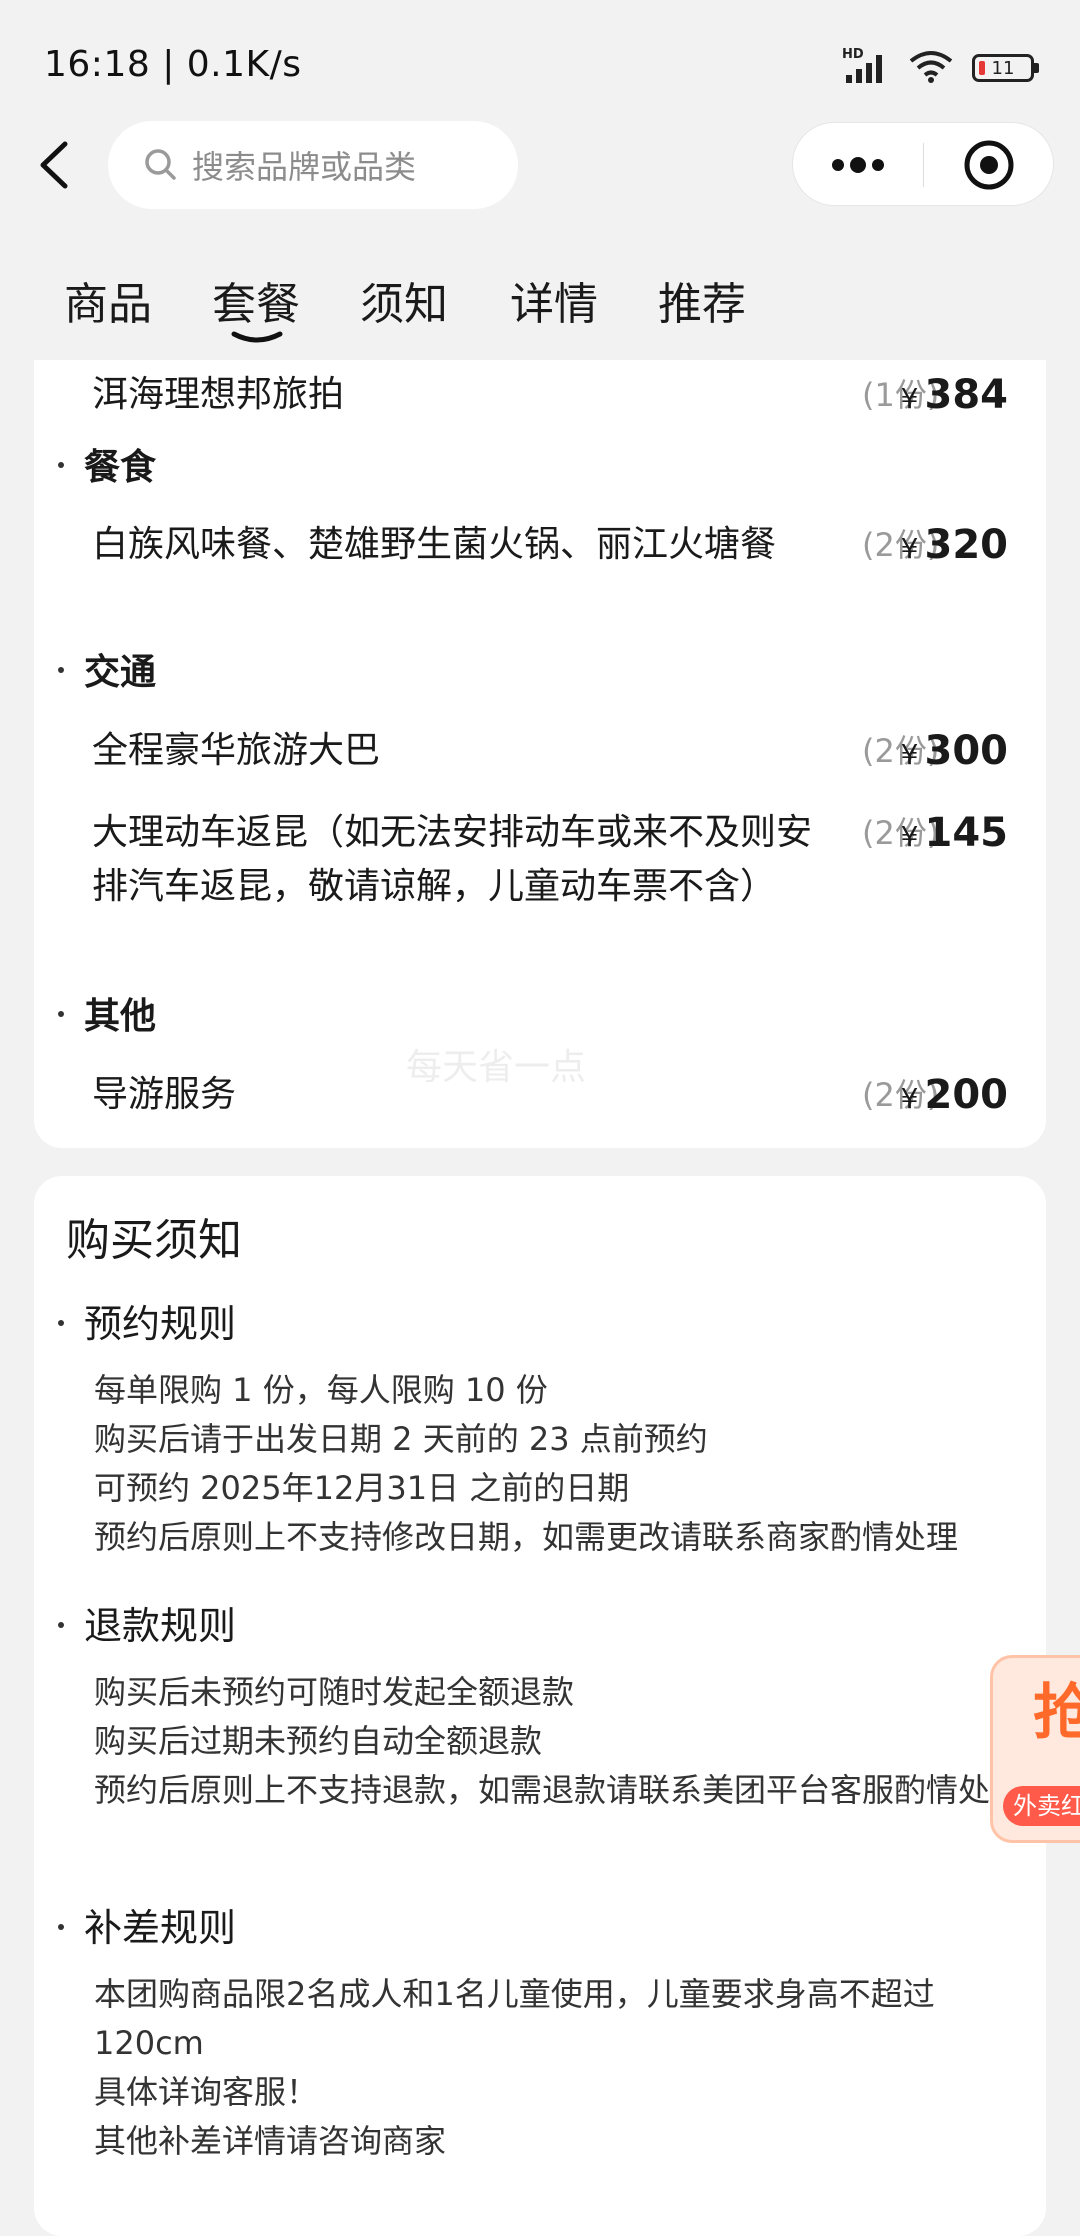 The image size is (1080, 2236). What do you see at coordinates (304, 167) in the screenshot?
I see `search-placeholder: 搜索品牌或品类` at bounding box center [304, 167].